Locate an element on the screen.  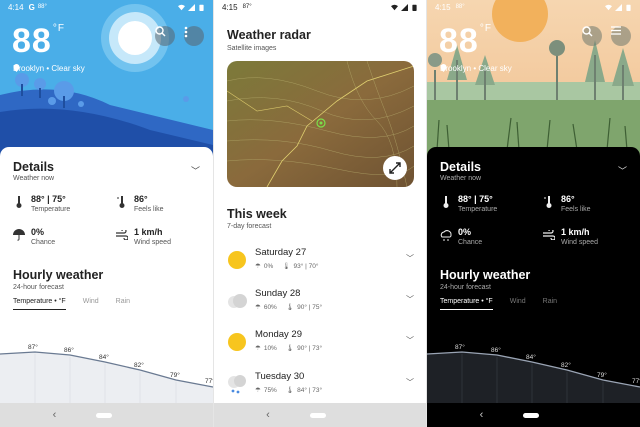
hourly-tabs: Temperature • °F Wind Rain is located at coordinates (498, 304).